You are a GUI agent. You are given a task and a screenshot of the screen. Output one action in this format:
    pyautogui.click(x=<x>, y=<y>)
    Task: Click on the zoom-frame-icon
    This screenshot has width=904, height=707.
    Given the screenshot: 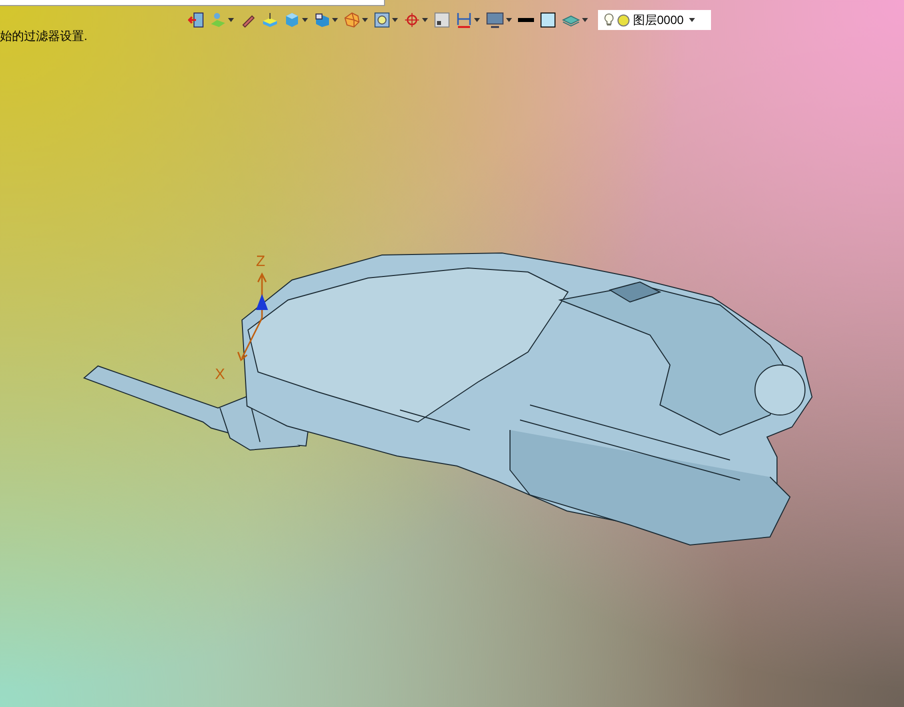 What is the action you would take?
    pyautogui.click(x=382, y=20)
    